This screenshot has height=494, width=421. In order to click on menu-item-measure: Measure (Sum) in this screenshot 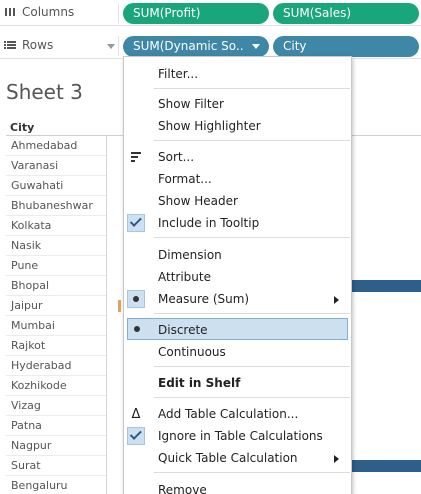, I will do `click(237, 299)`.